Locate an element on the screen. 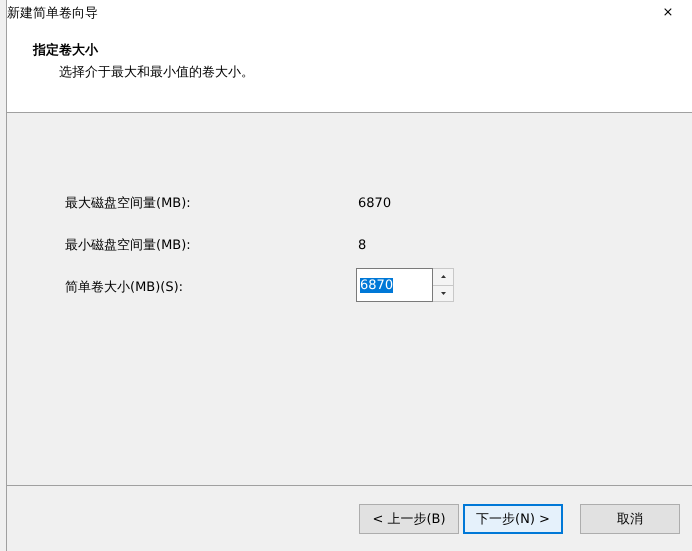 This screenshot has height=551, width=692. page-heading: 指定卷大小 is located at coordinates (66, 50).